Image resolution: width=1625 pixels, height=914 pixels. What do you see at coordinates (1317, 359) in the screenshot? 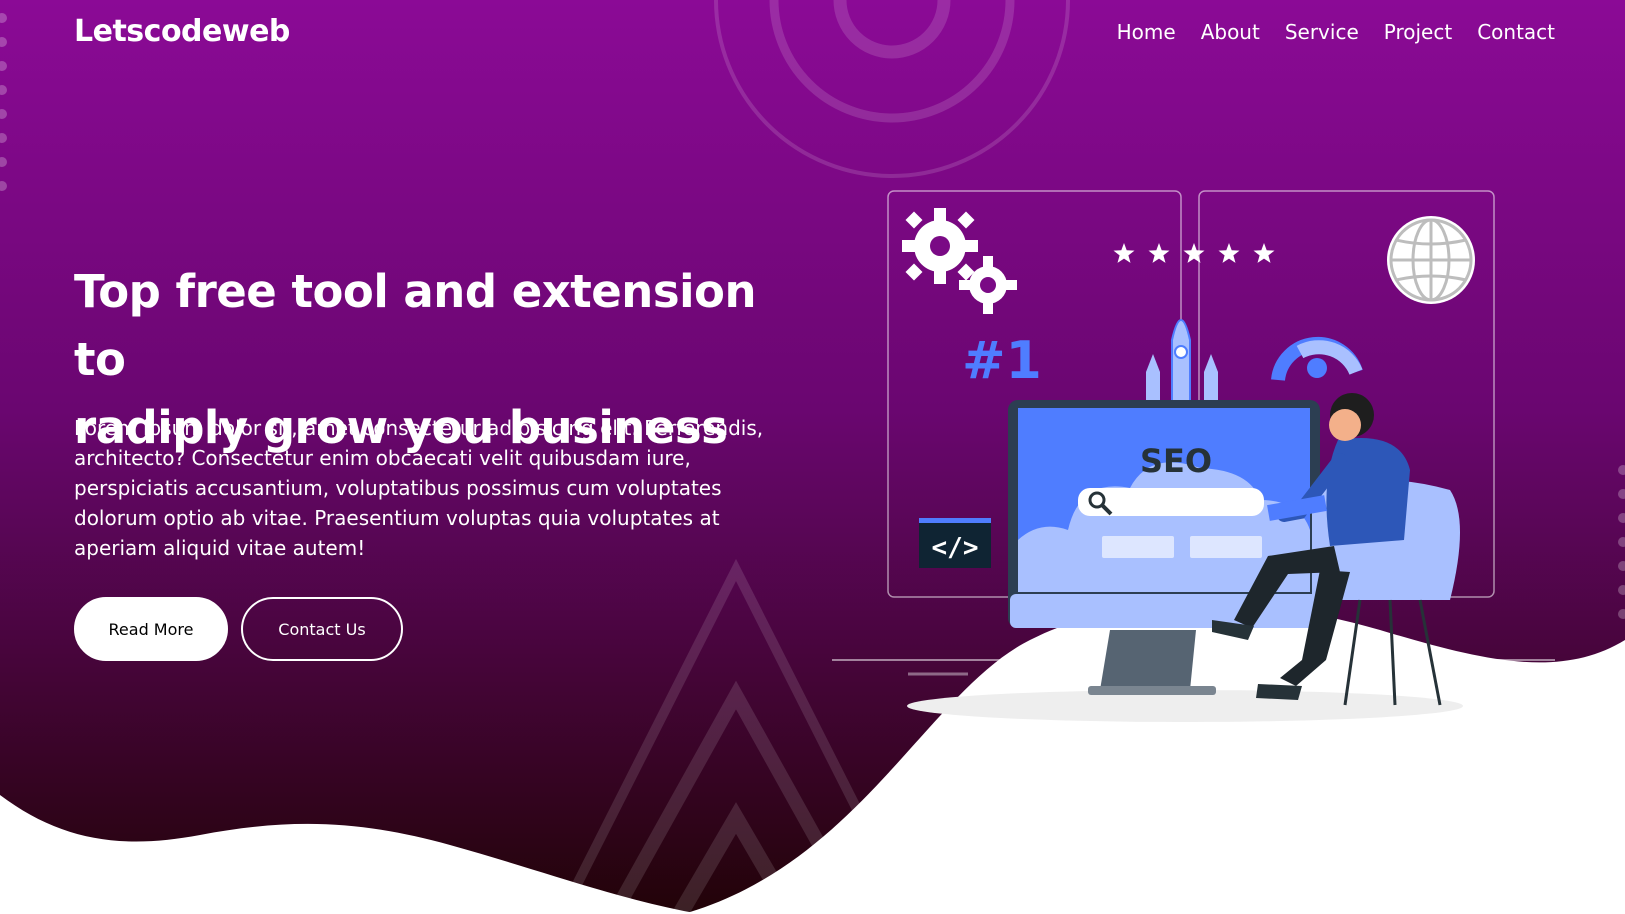
I see `gauge-icon` at bounding box center [1317, 359].